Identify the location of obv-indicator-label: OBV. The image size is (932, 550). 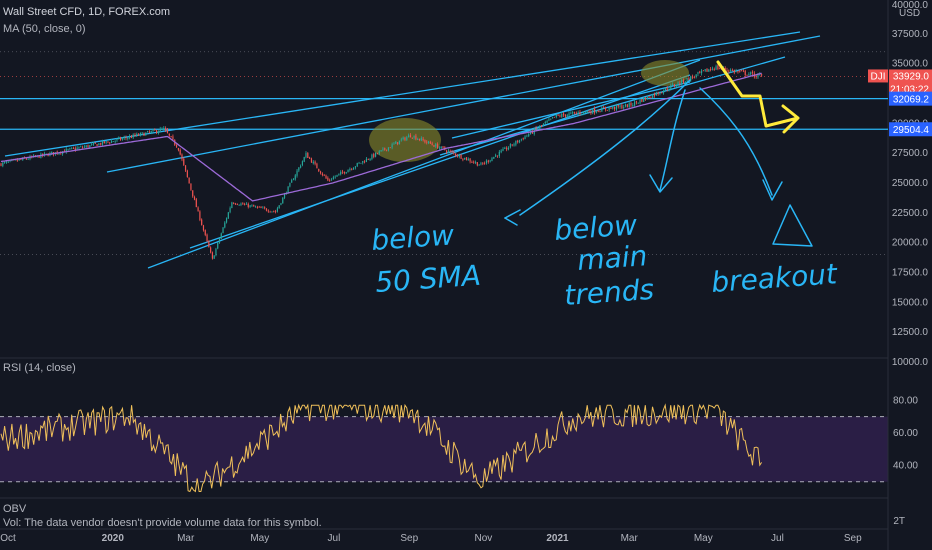
(14, 509).